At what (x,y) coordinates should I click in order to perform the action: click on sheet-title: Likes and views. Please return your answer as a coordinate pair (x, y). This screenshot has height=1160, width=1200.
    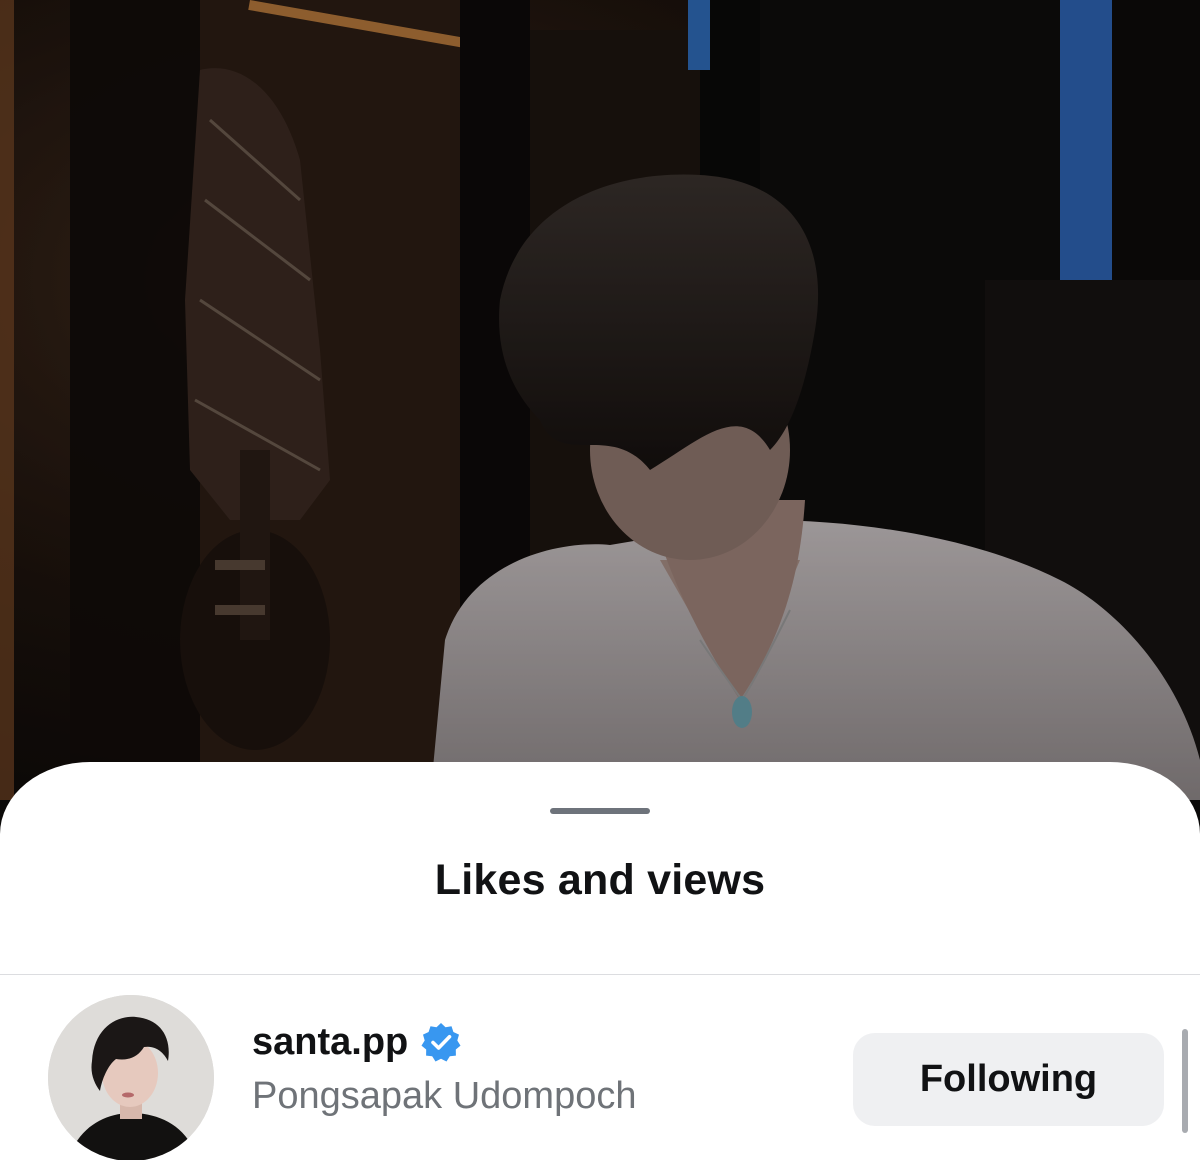
    Looking at the image, I should click on (600, 880).